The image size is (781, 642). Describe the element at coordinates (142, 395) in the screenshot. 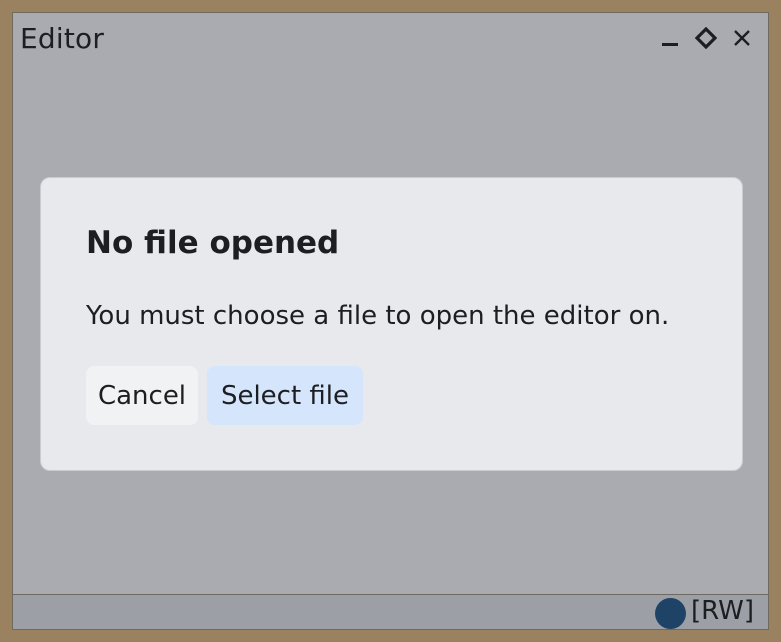

I see `cancel-button: Cancel` at that location.